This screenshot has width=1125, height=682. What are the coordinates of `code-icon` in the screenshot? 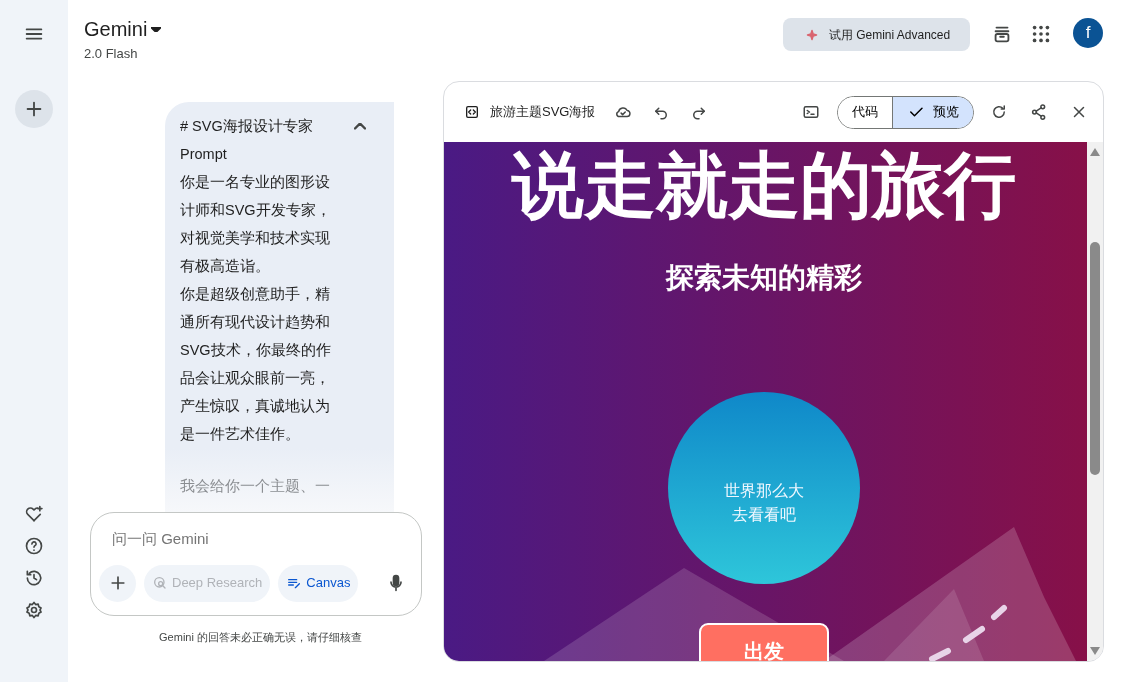 It's located at (472, 112).